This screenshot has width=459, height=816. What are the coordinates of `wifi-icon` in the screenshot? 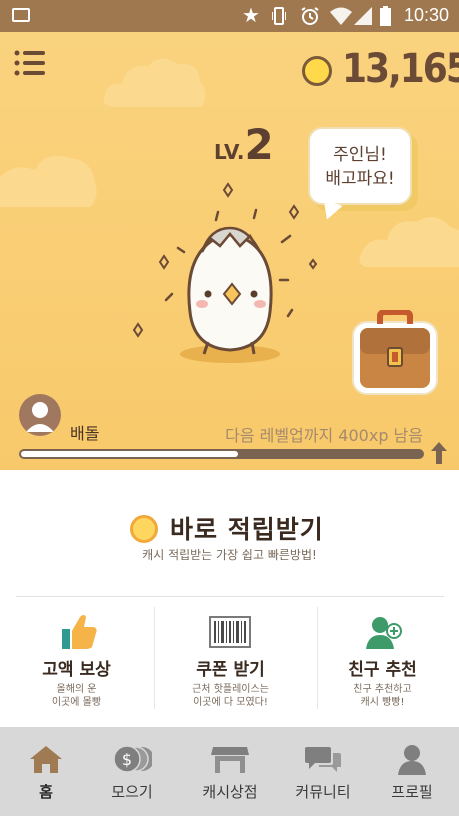 It's located at (341, 16).